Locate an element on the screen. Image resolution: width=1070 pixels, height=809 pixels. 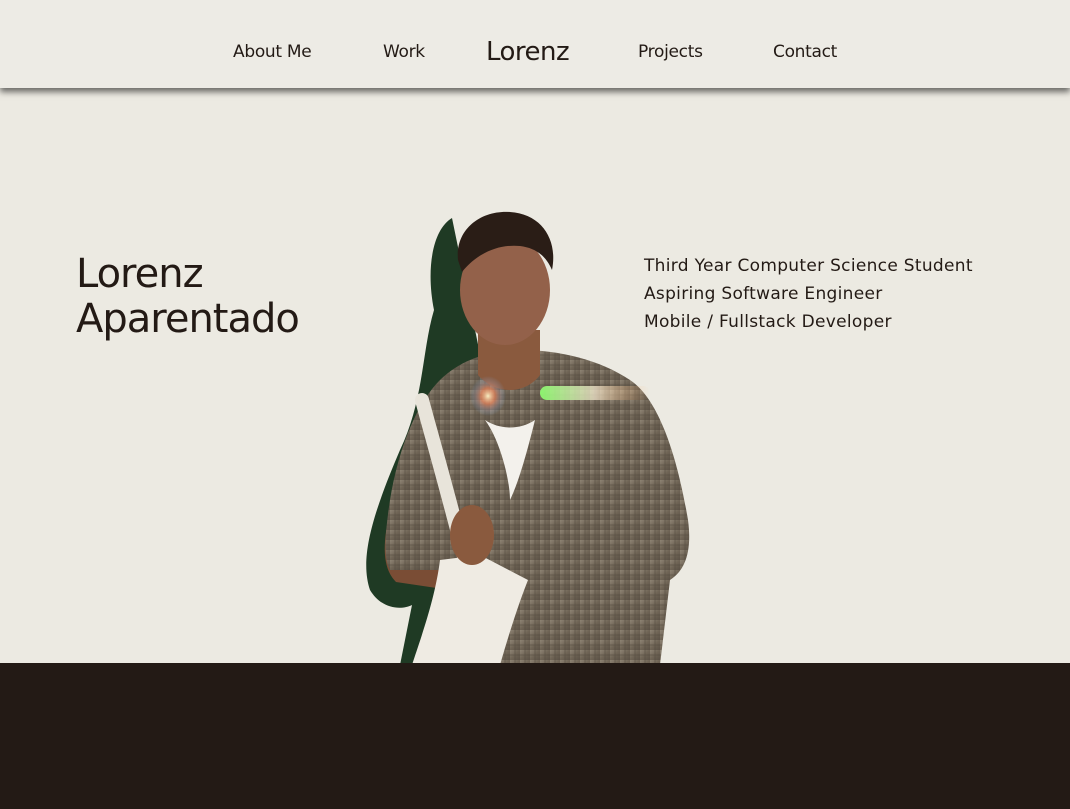
hero-last-name: Aparentado is located at coordinates (188, 319).